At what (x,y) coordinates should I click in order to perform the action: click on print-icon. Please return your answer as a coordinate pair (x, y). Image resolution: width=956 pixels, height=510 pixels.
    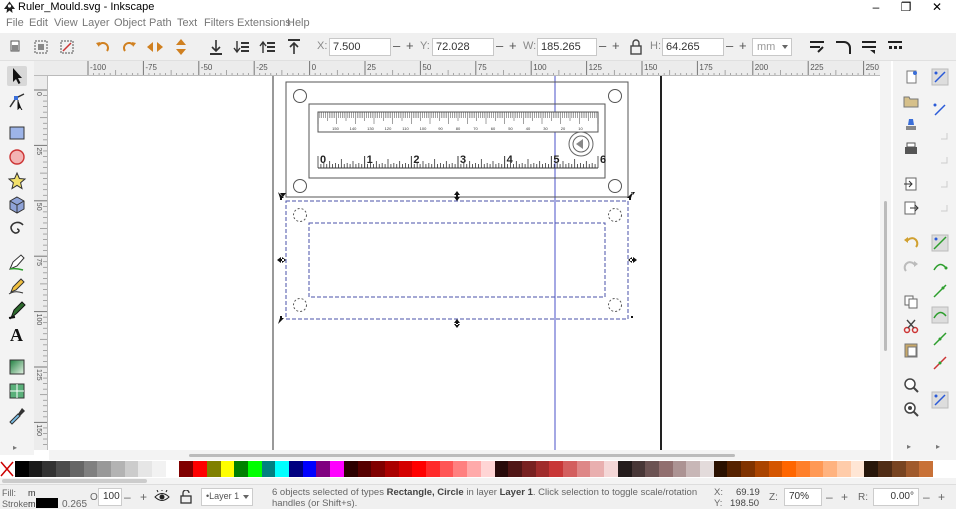
    Looking at the image, I should click on (911, 149).